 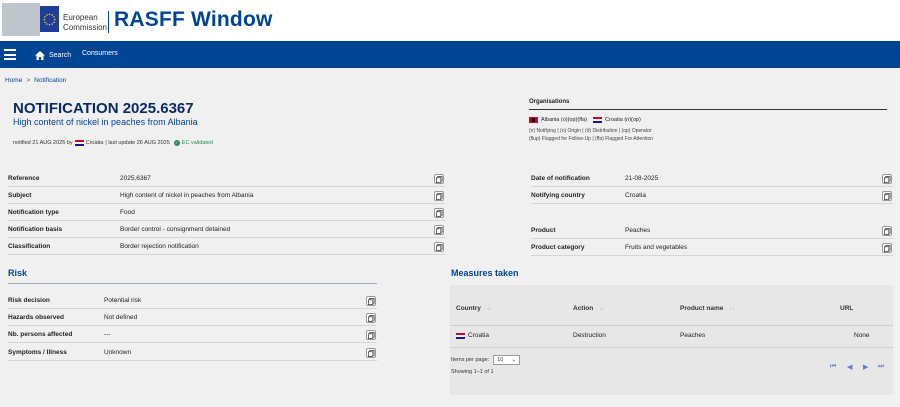 I want to click on nav-search-link: Search, so click(x=53, y=55).